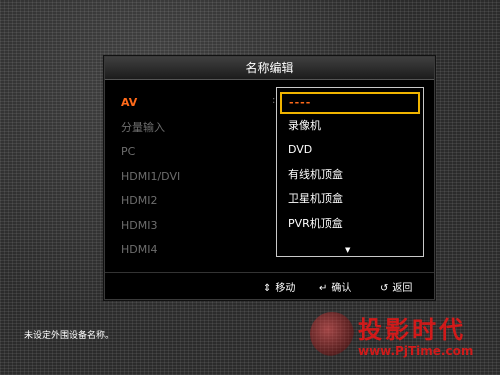  Describe the element at coordinates (69, 336) in the screenshot. I see `status-message: 未设定外围设备名称。` at that location.